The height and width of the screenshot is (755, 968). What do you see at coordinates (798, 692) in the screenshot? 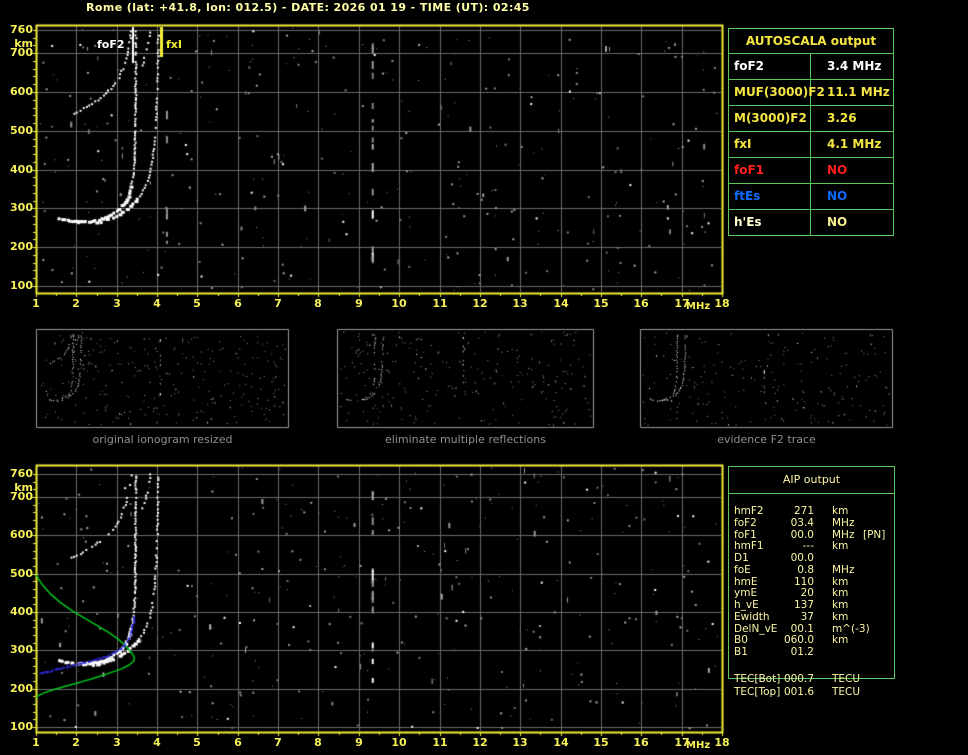
I see `aip-row-value: 001.6` at bounding box center [798, 692].